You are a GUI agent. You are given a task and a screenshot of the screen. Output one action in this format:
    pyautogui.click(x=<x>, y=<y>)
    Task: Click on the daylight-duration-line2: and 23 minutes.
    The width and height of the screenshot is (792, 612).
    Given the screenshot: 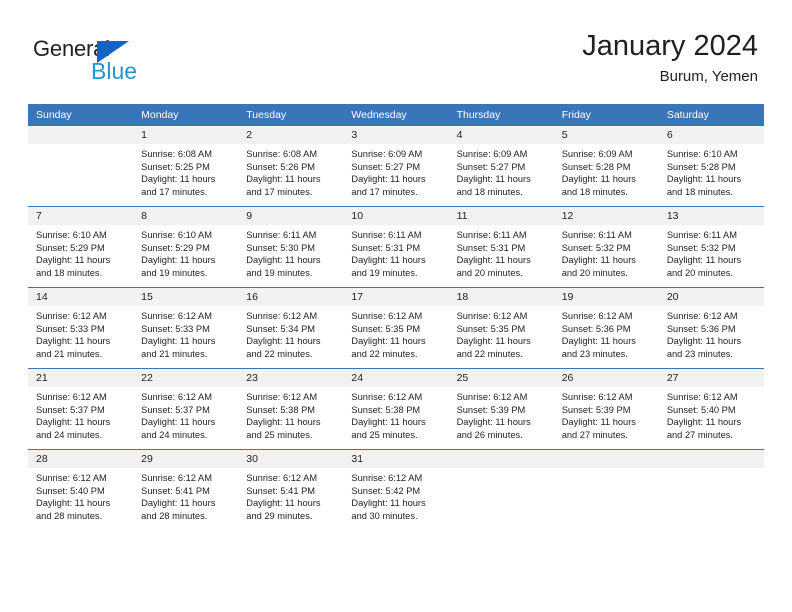 What is the action you would take?
    pyautogui.click(x=699, y=353)
    